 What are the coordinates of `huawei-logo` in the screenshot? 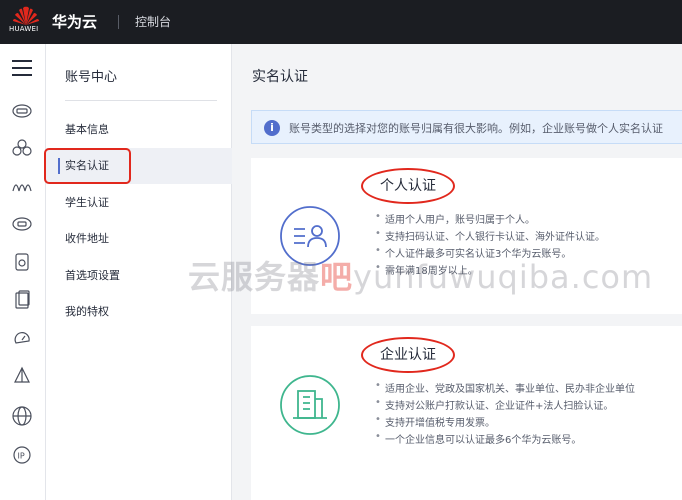 It's located at (26, 22).